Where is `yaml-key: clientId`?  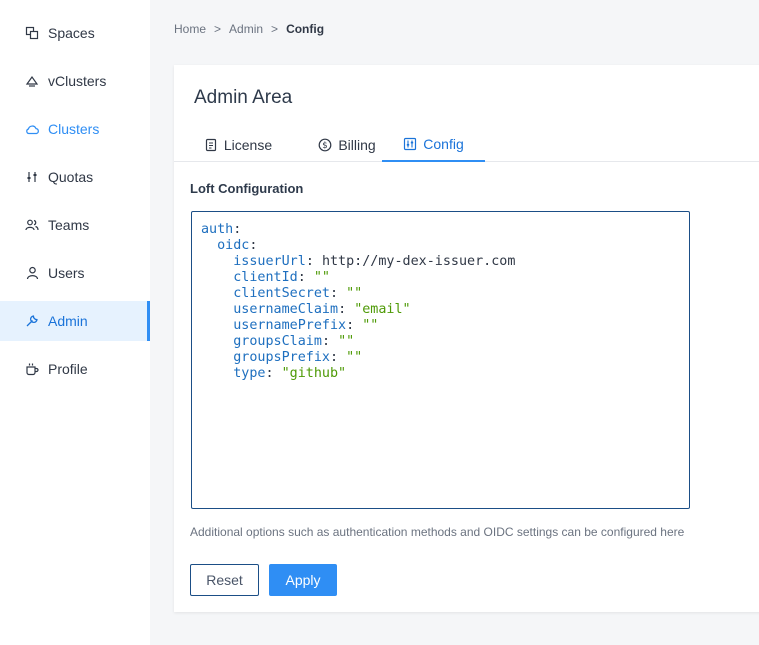
yaml-key: clientId is located at coordinates (265, 277).